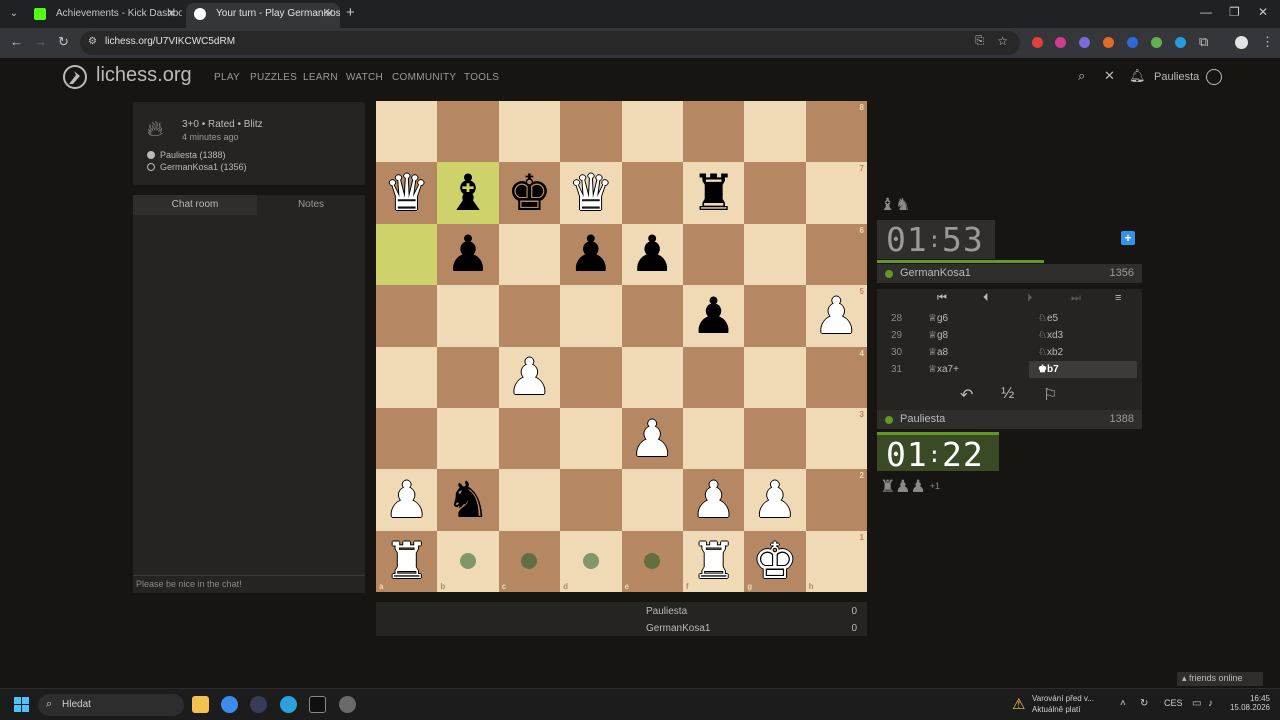 The image size is (1280, 720). I want to click on square-a6, so click(407, 254).